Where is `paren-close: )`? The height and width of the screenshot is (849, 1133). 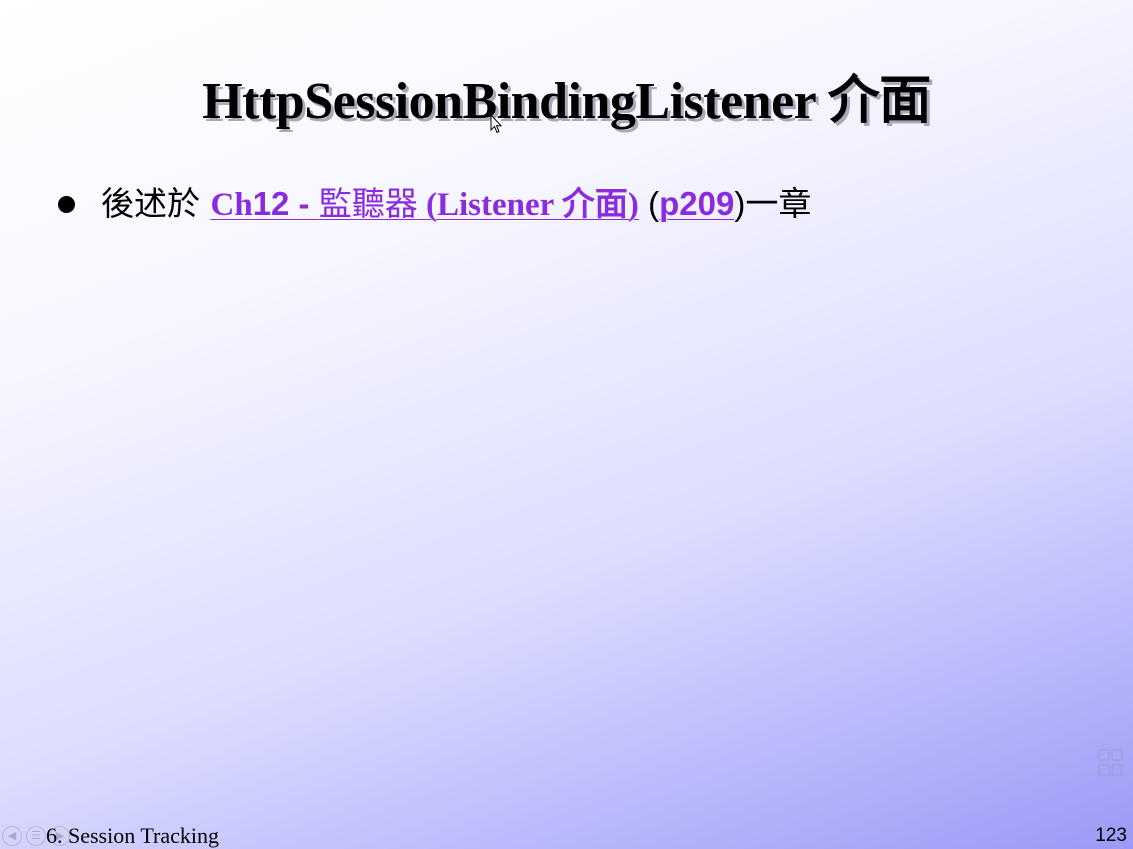 paren-close: ) is located at coordinates (740, 203).